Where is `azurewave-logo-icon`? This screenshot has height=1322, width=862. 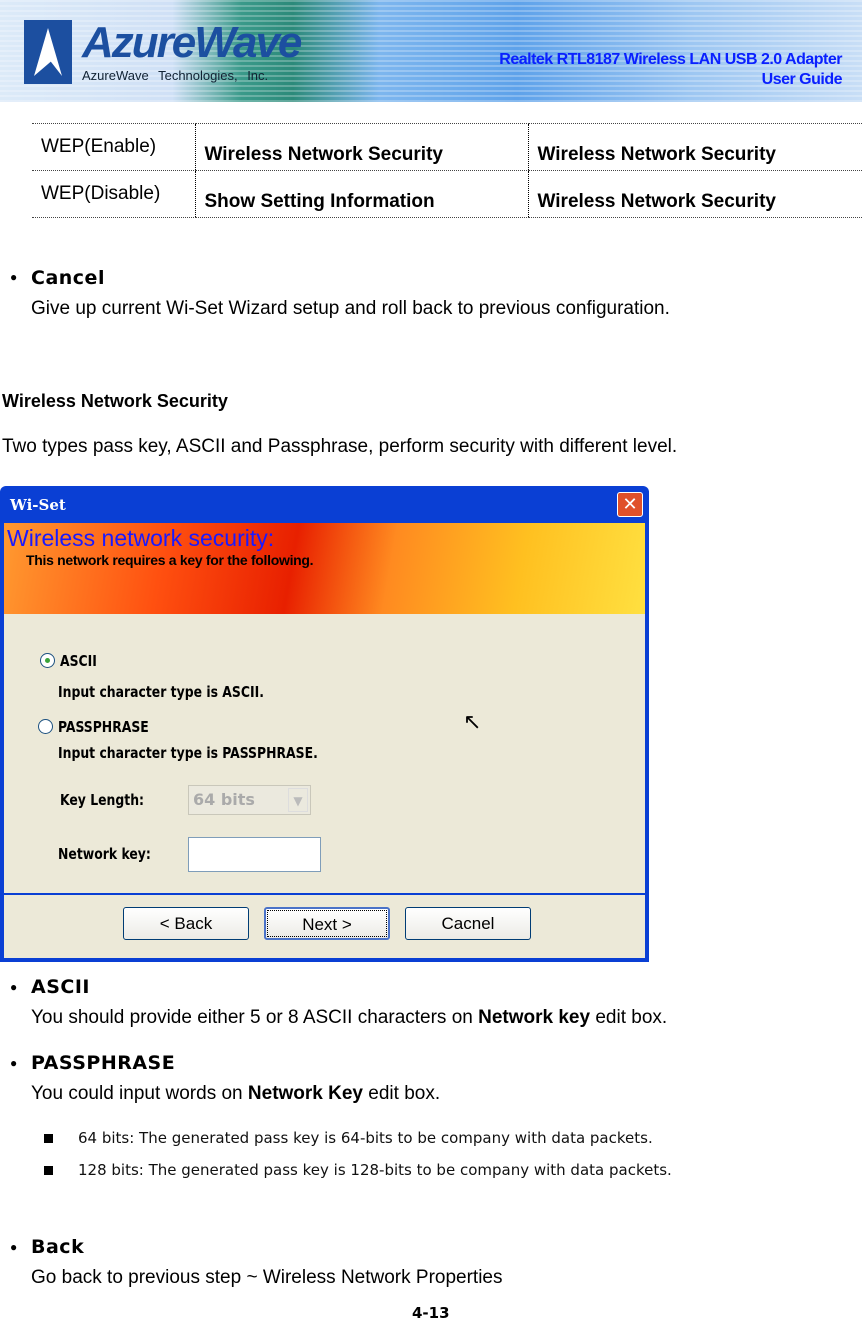
azurewave-logo-icon is located at coordinates (48, 52).